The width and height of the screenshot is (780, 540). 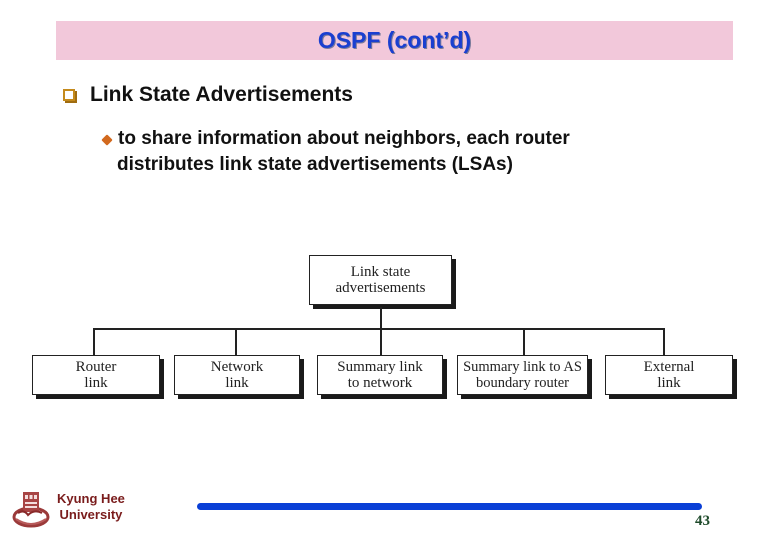 What do you see at coordinates (96, 367) in the screenshot?
I see `child-box-line1: Router` at bounding box center [96, 367].